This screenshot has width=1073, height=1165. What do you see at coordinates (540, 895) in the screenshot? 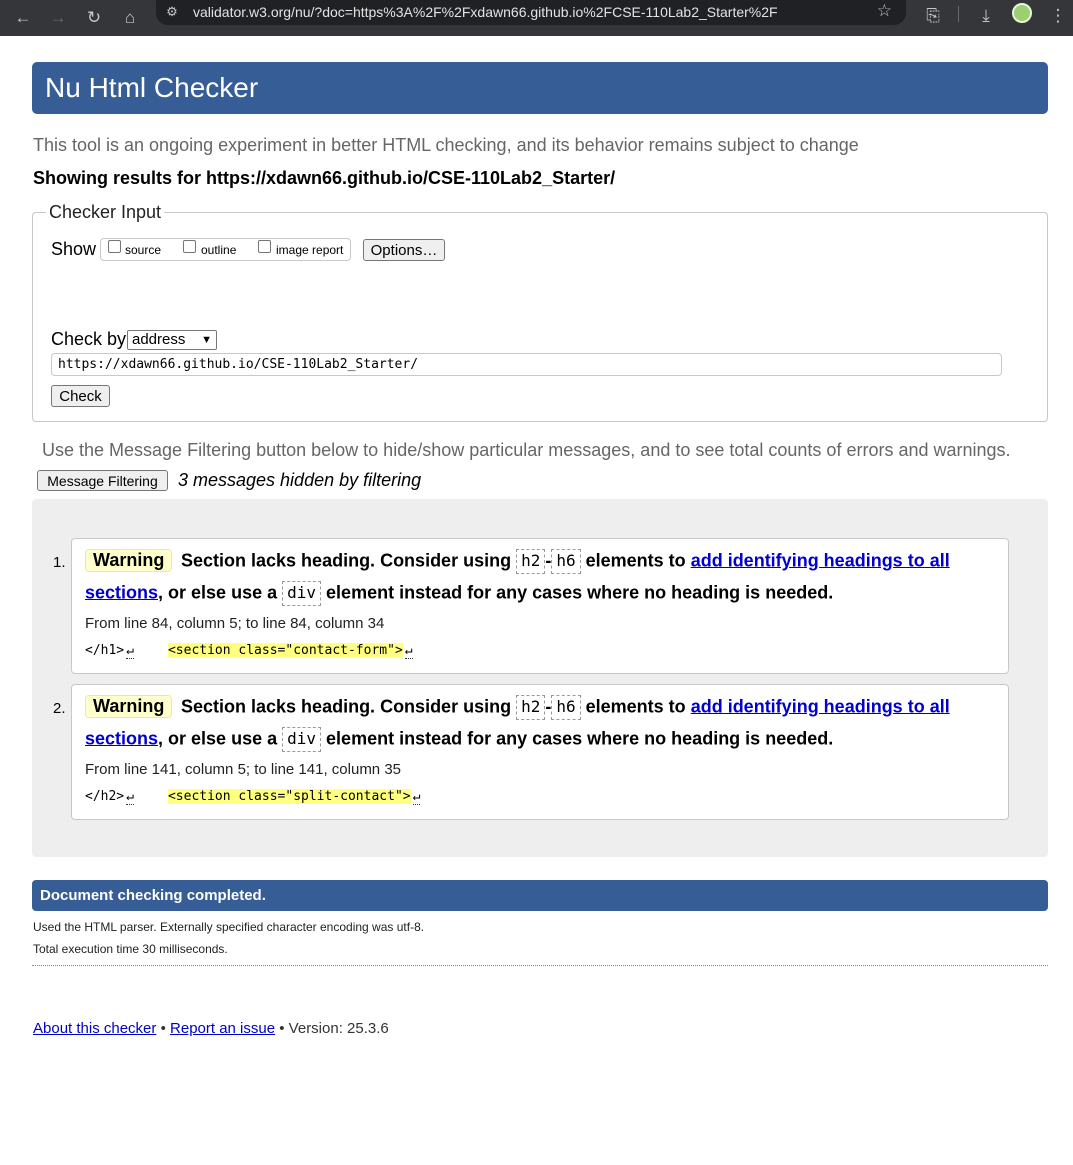
I see `completion-banner: Document checking completed.` at bounding box center [540, 895].